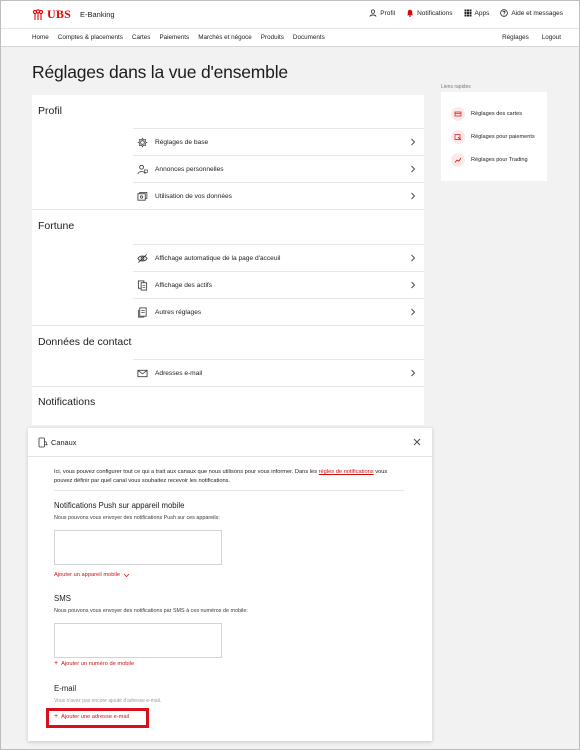 The image size is (580, 750). What do you see at coordinates (141, 37) in the screenshot?
I see `nav-cards: Cartes` at bounding box center [141, 37].